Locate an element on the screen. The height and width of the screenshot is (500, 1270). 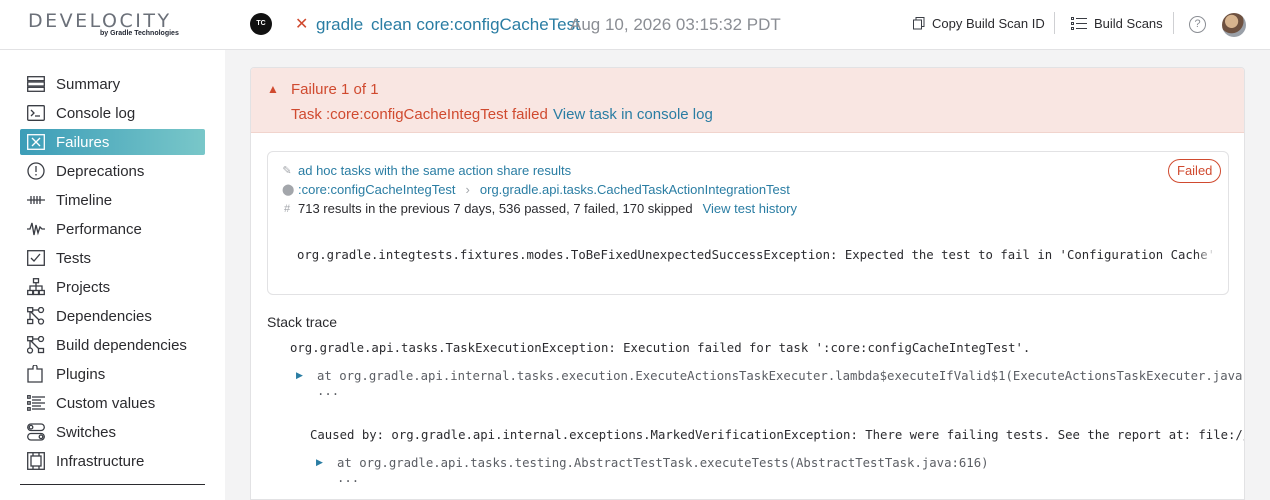
sidebar-item-deprecations: Deprecations is located at coordinates (112, 171).